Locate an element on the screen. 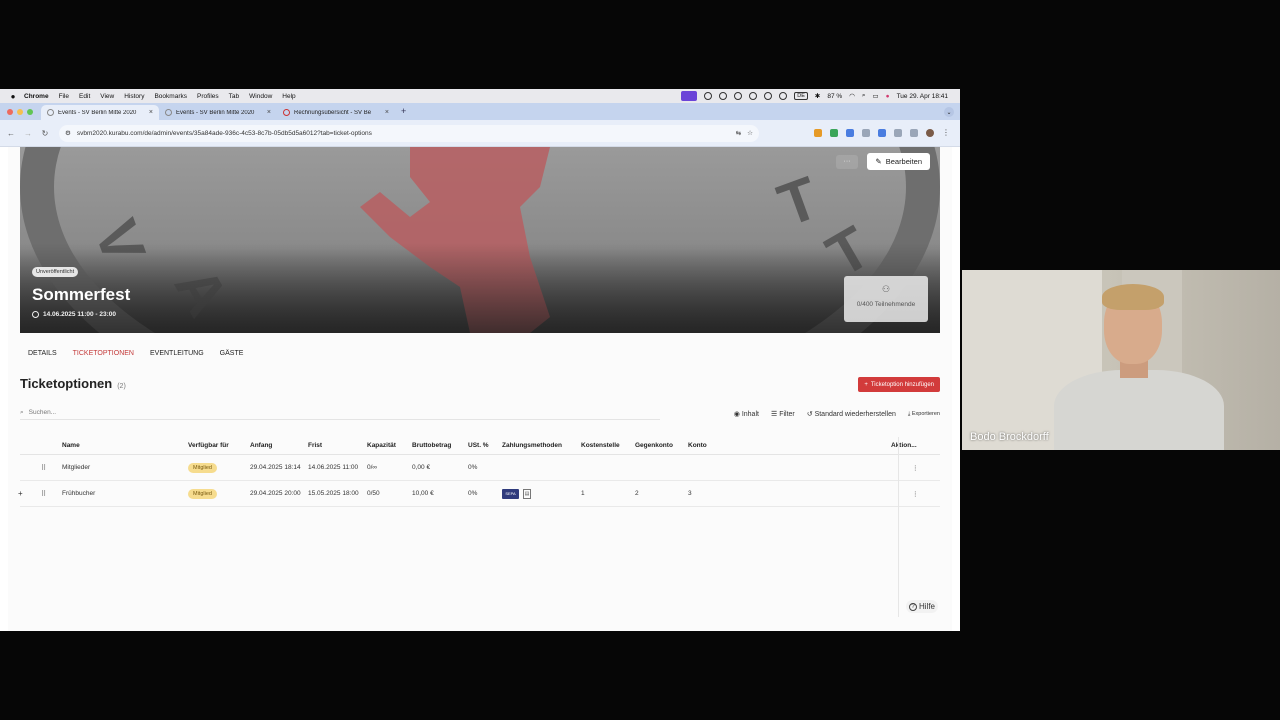 The width and height of the screenshot is (1280, 720). col-capacity: Kapazität is located at coordinates (381, 445).